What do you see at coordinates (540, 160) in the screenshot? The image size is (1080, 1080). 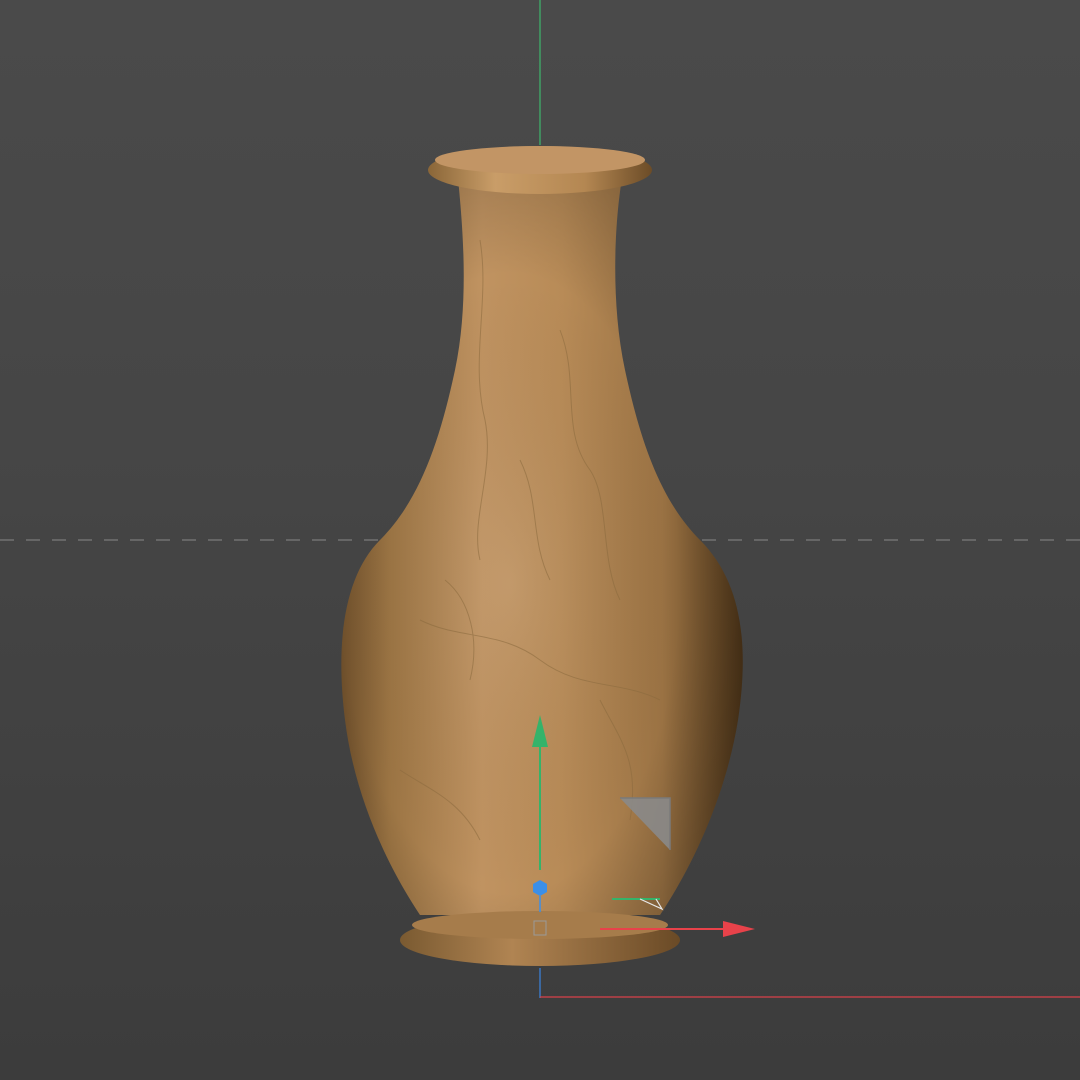 I see `vase-lip-top` at bounding box center [540, 160].